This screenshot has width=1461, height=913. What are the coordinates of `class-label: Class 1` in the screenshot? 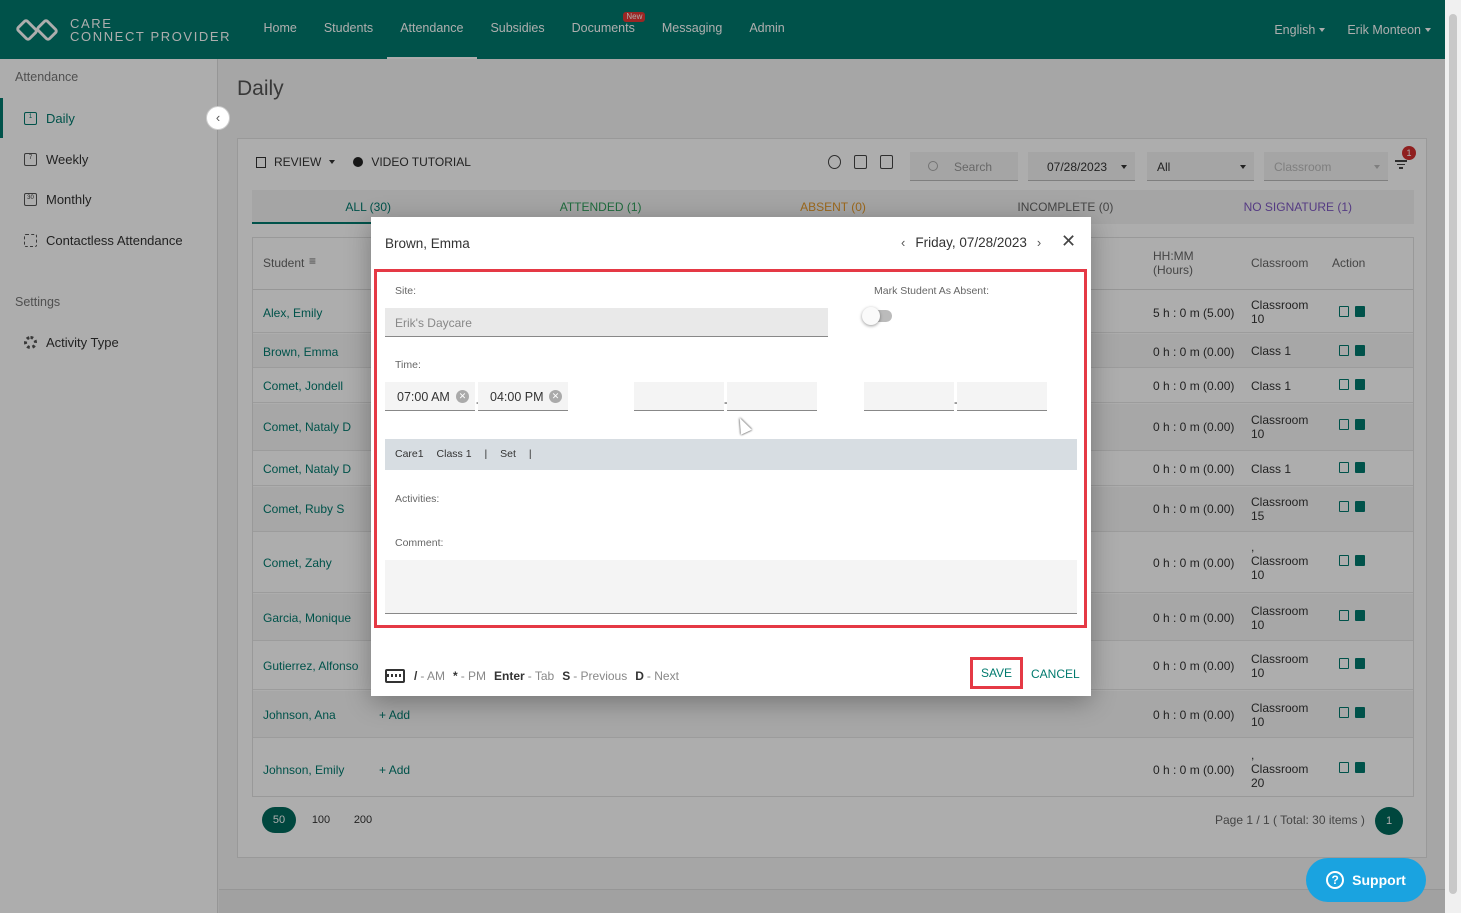 It's located at (454, 454).